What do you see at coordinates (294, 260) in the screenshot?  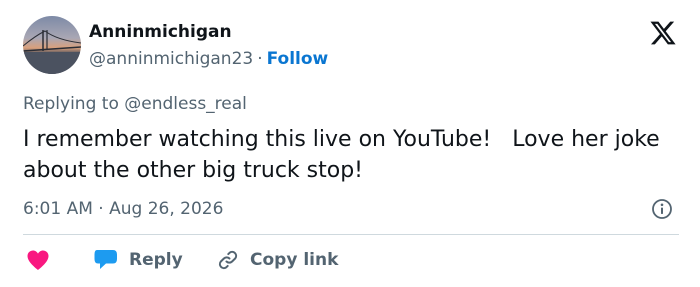 I see `copy-link-label: Copy link` at bounding box center [294, 260].